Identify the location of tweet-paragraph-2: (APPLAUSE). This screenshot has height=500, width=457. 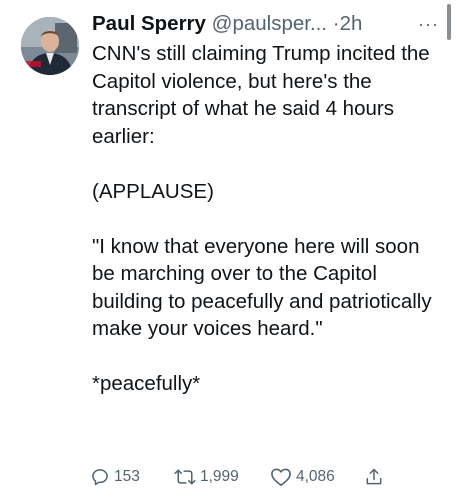
(153, 191).